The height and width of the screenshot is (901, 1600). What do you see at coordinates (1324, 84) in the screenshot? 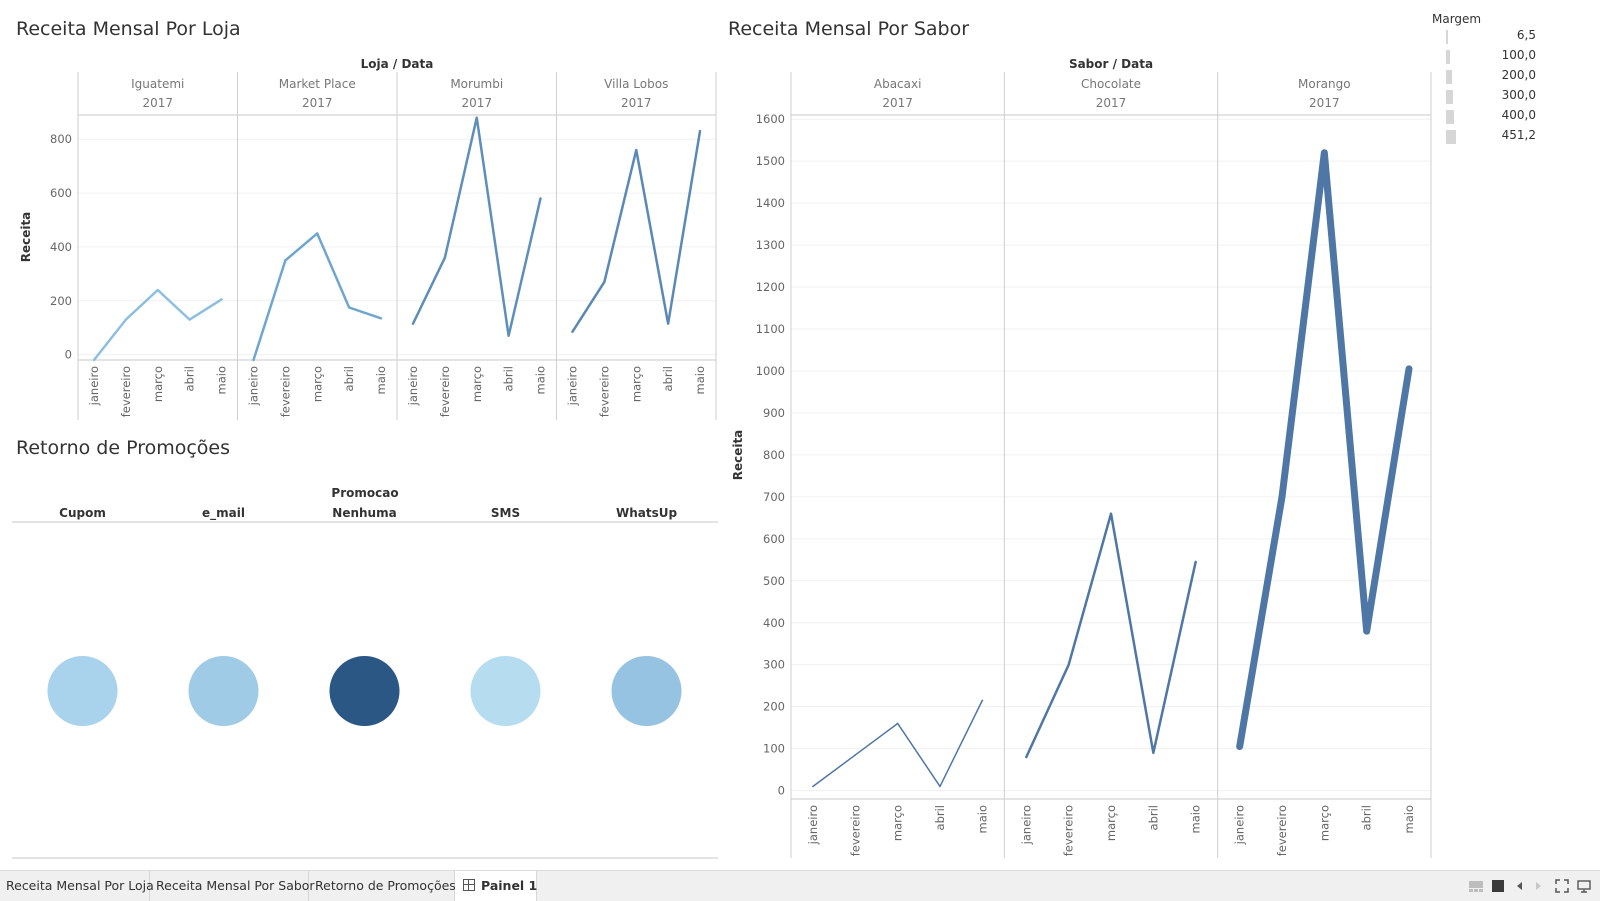
I see `panel-header-name: Morango` at bounding box center [1324, 84].